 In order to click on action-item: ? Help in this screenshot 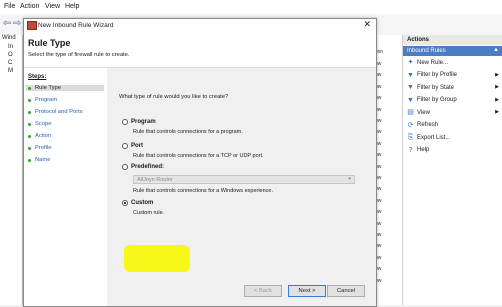, I will do `click(418, 150)`.